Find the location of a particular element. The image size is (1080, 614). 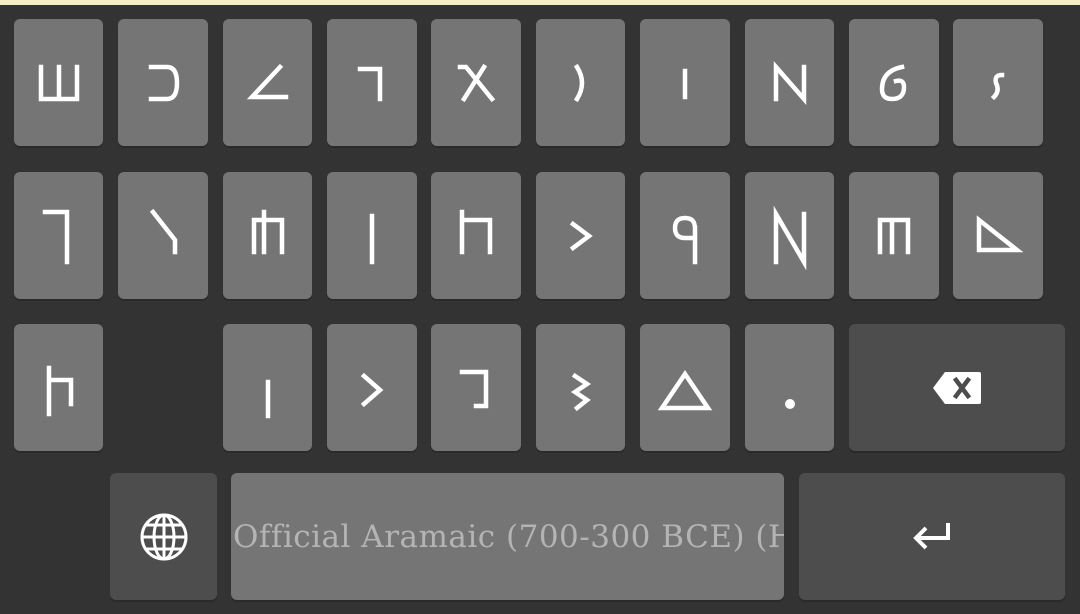

glyph-small-s-icon is located at coordinates (997, 86).